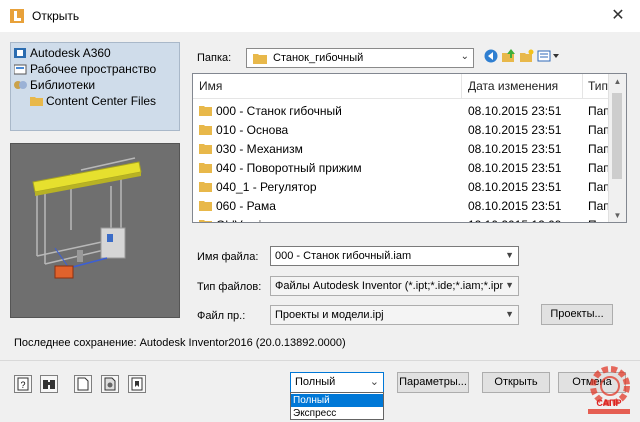 This screenshot has height=422, width=640. Describe the element at coordinates (337, 400) in the screenshot. I see `mode-option-full: Полный` at that location.